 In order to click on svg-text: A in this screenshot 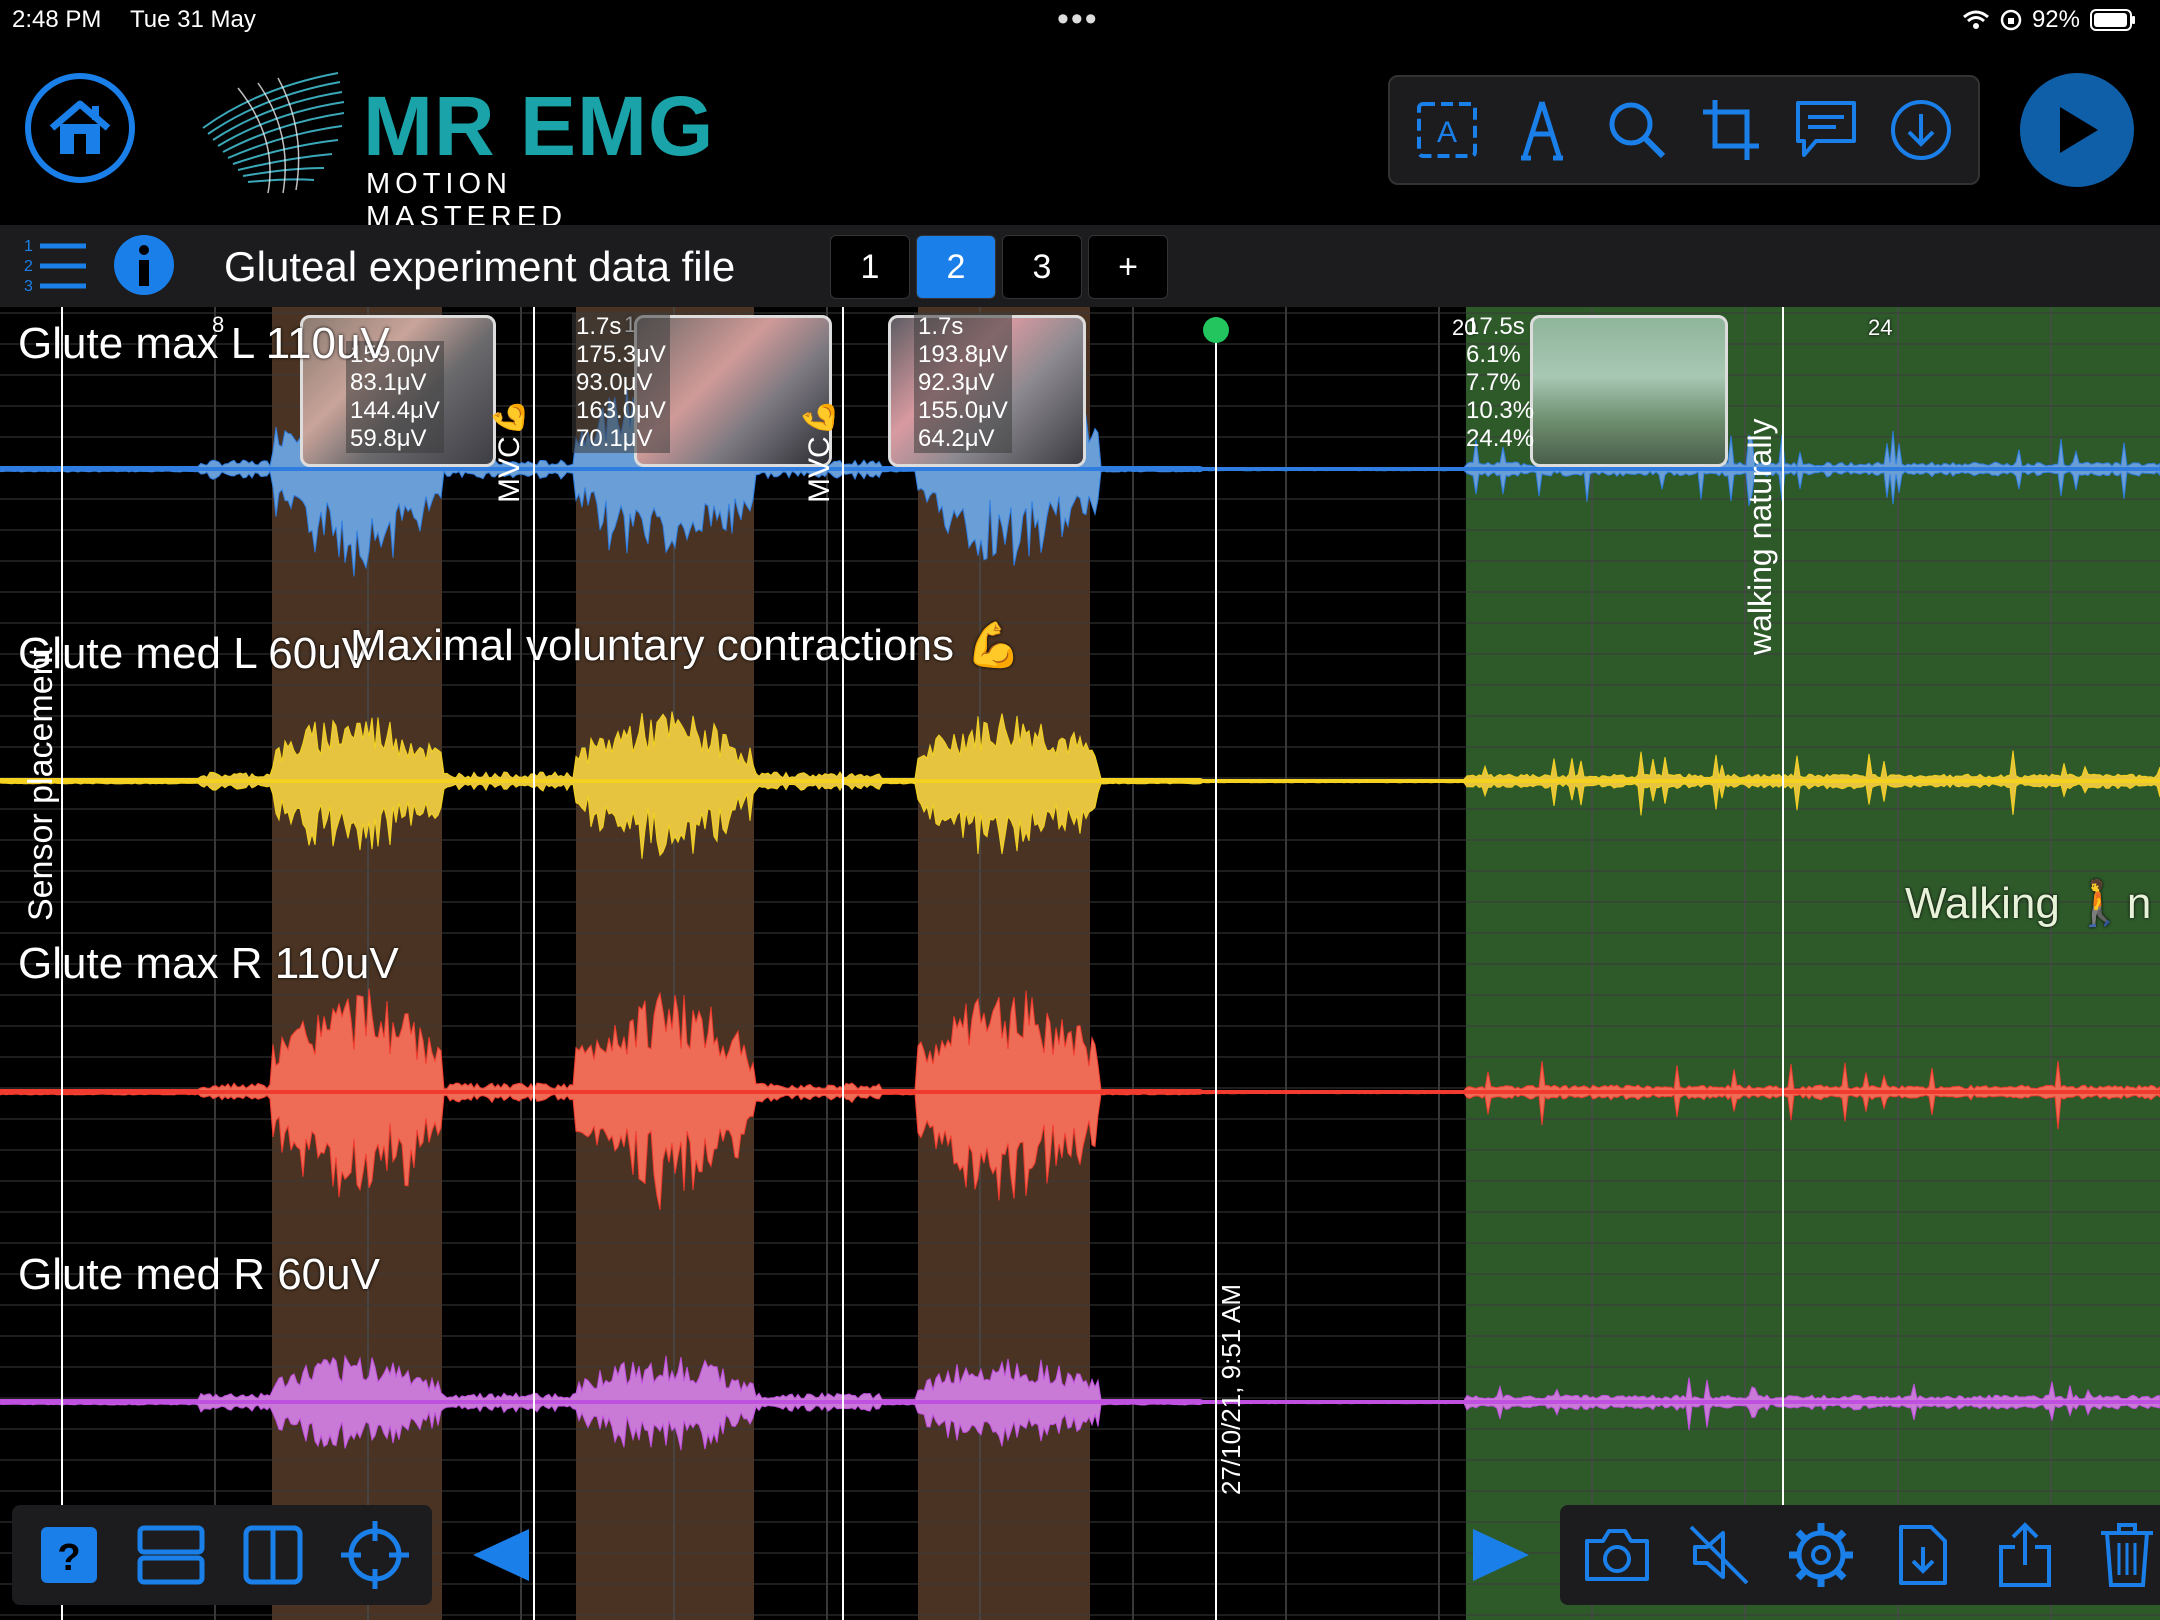, I will do `click(1447, 132)`.